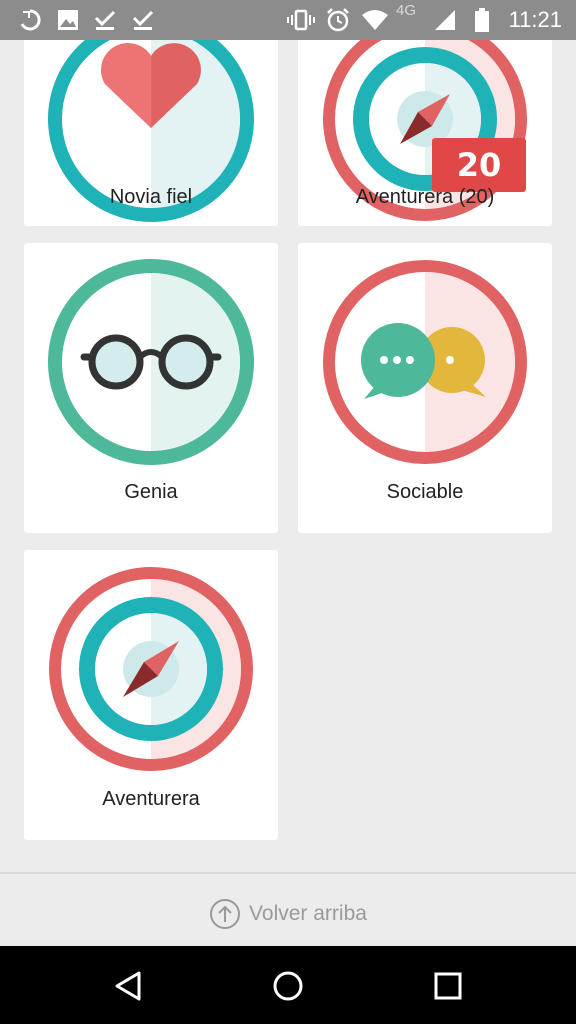 The height and width of the screenshot is (1024, 576). I want to click on status-bar: 4G 11:21, so click(288, 20).